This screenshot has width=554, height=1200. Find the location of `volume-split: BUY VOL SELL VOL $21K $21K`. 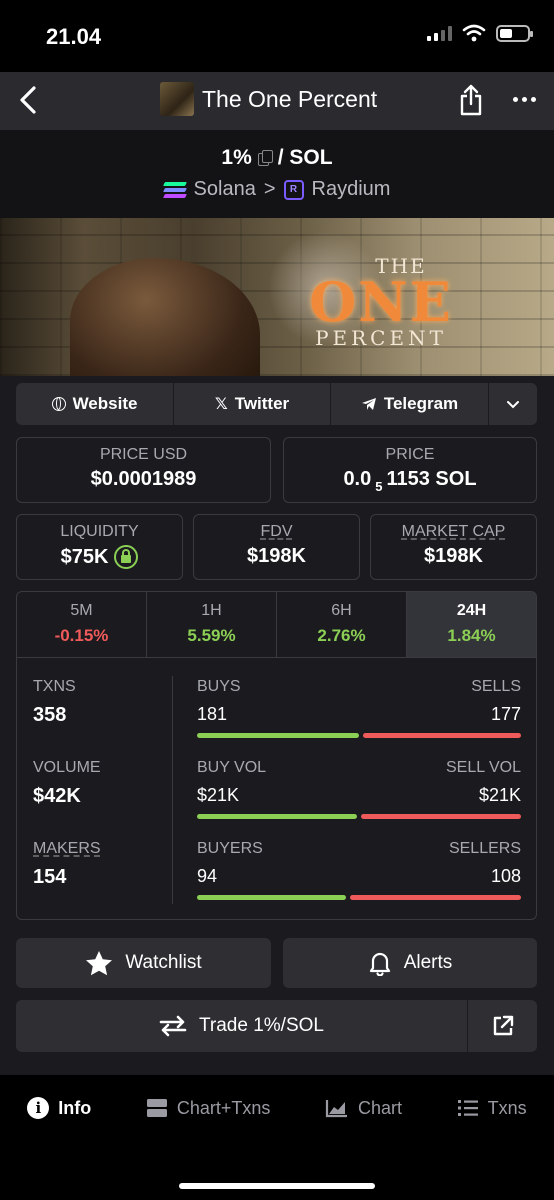

volume-split: BUY VOL SELL VOL $21K $21K is located at coordinates (359, 789).